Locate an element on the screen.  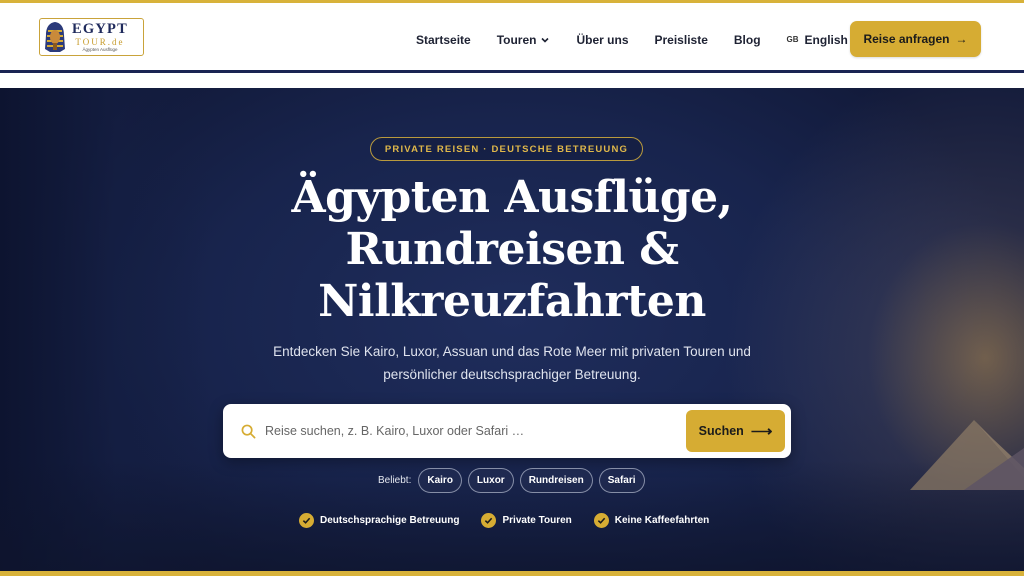
bottom-accent-line is located at coordinates (512, 573).